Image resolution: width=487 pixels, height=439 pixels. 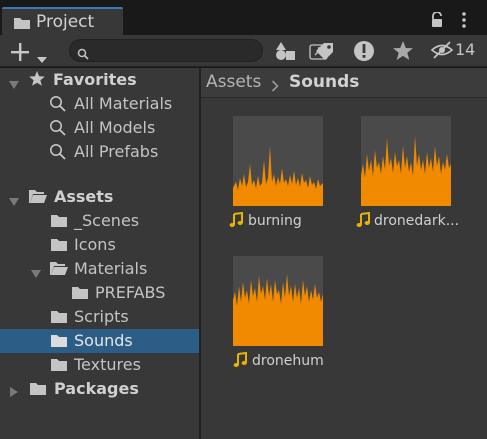 I want to click on breadcrumb: Assets Sounds, so click(x=344, y=83).